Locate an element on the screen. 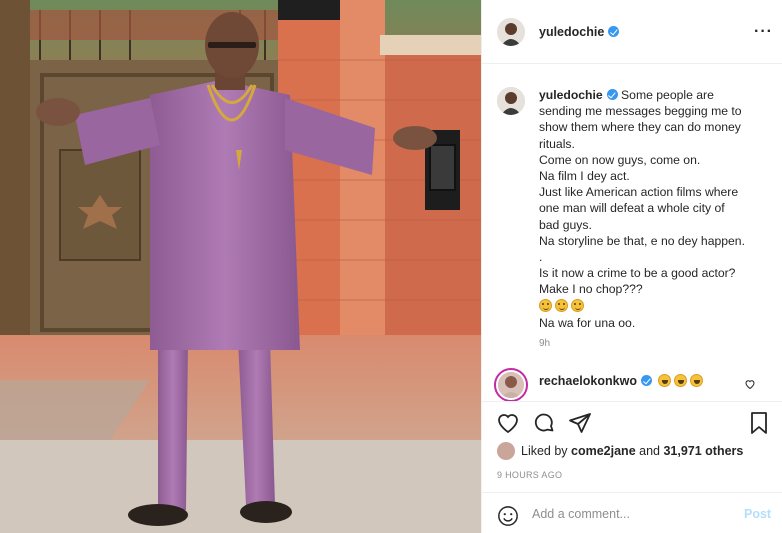 Image resolution: width=782 pixels, height=533 pixels. post-header: yuledochie ··· is located at coordinates (632, 32).